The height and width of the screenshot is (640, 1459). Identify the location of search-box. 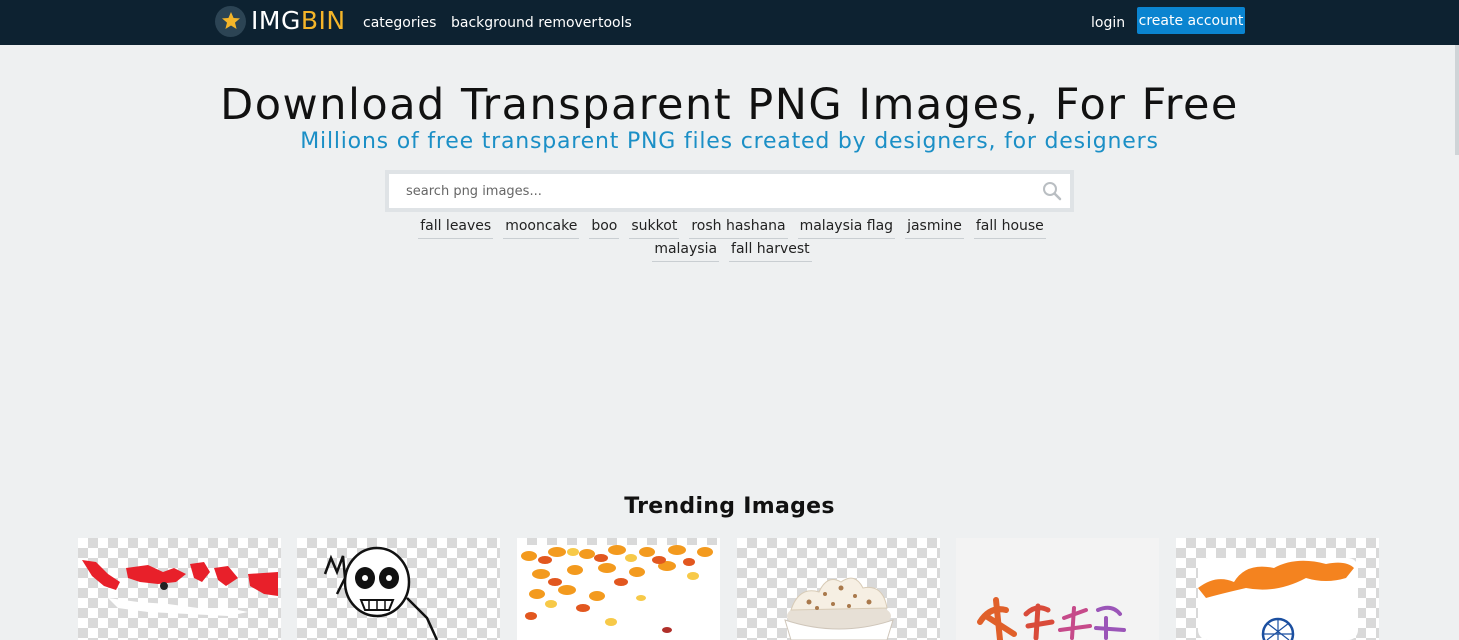
(729, 191).